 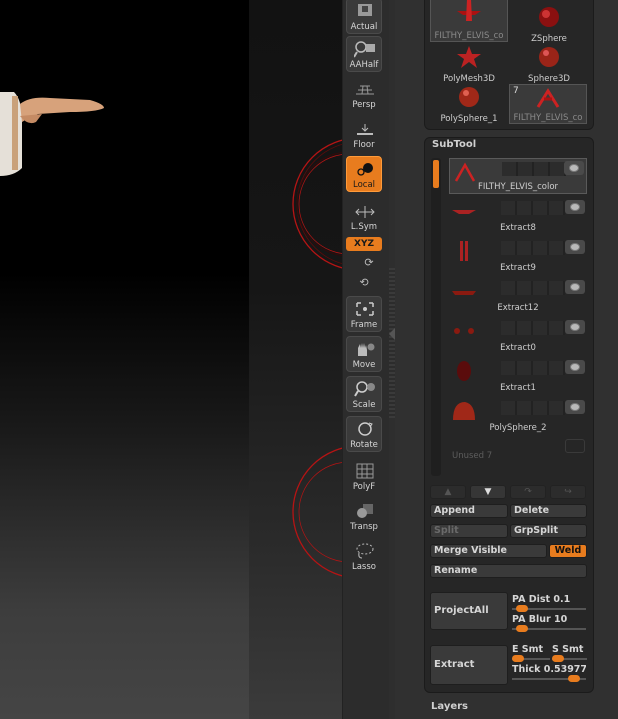 What do you see at coordinates (488, 551) in the screenshot?
I see `merge-visible-button: Merge Visible` at bounding box center [488, 551].